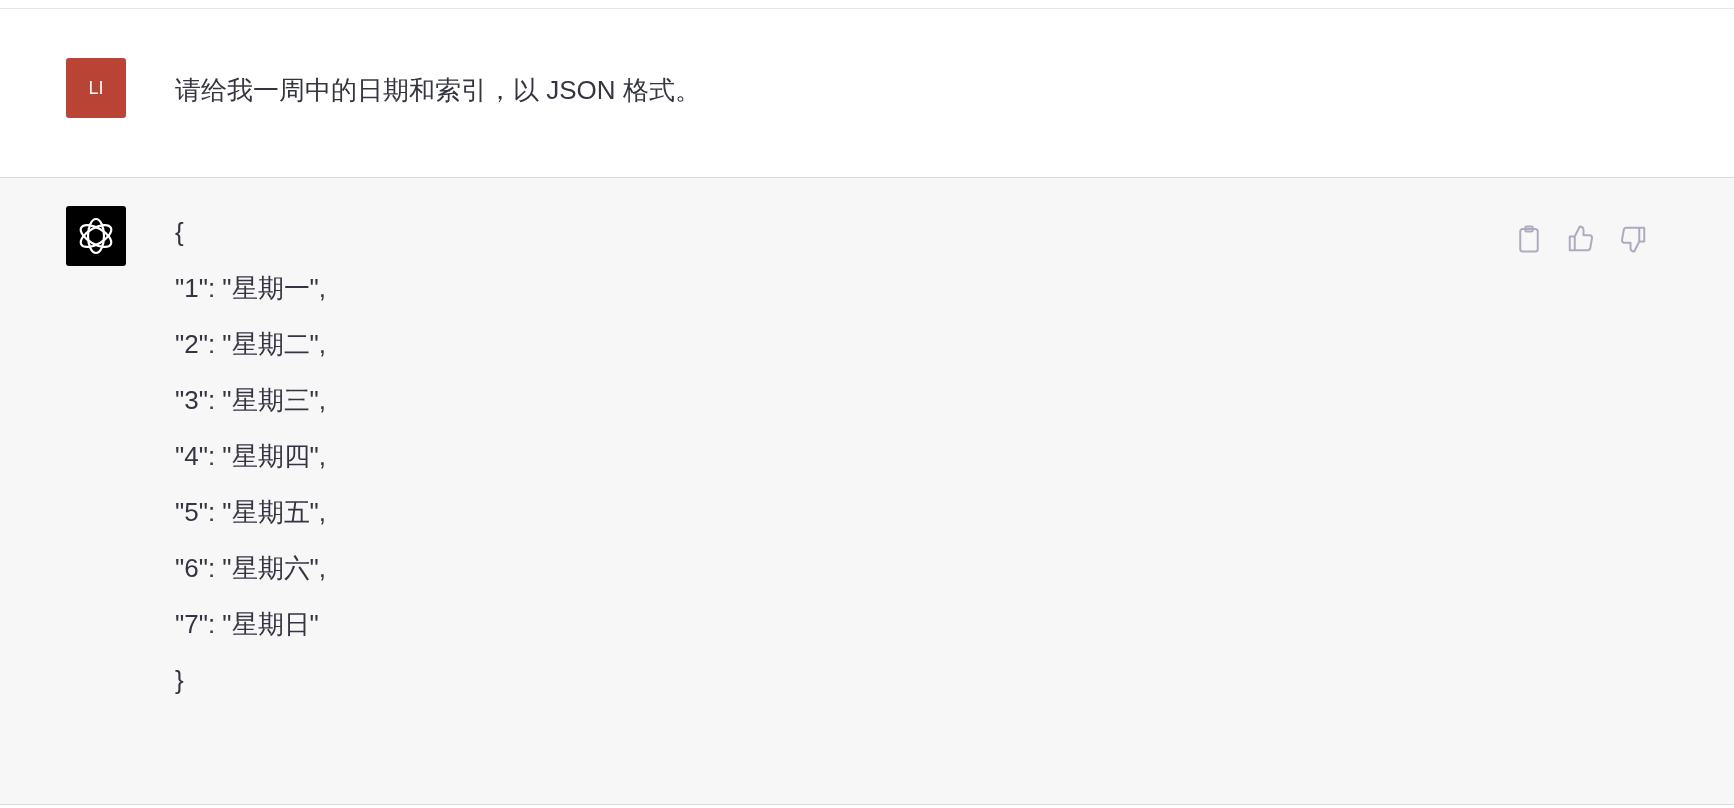 The image size is (1734, 808). What do you see at coordinates (438, 90) in the screenshot?
I see `user-message: 请给我一周中的日期和索引，以 JSON 格式。` at bounding box center [438, 90].